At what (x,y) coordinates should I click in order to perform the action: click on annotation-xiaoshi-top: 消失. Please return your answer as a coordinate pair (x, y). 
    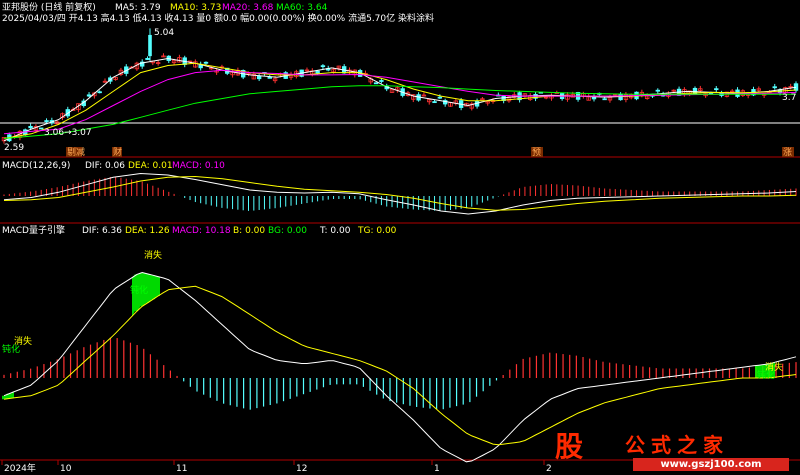
    Looking at the image, I should click on (153, 255).